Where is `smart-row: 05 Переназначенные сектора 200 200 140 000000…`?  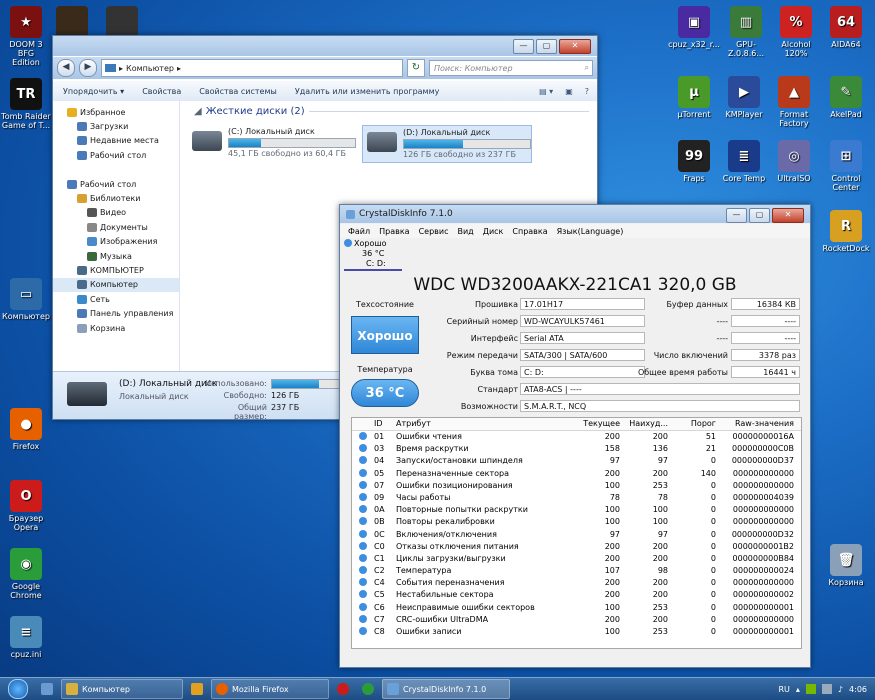 smart-row: 05 Переназначенные сектора 200 200 140 000000… is located at coordinates (576, 474).